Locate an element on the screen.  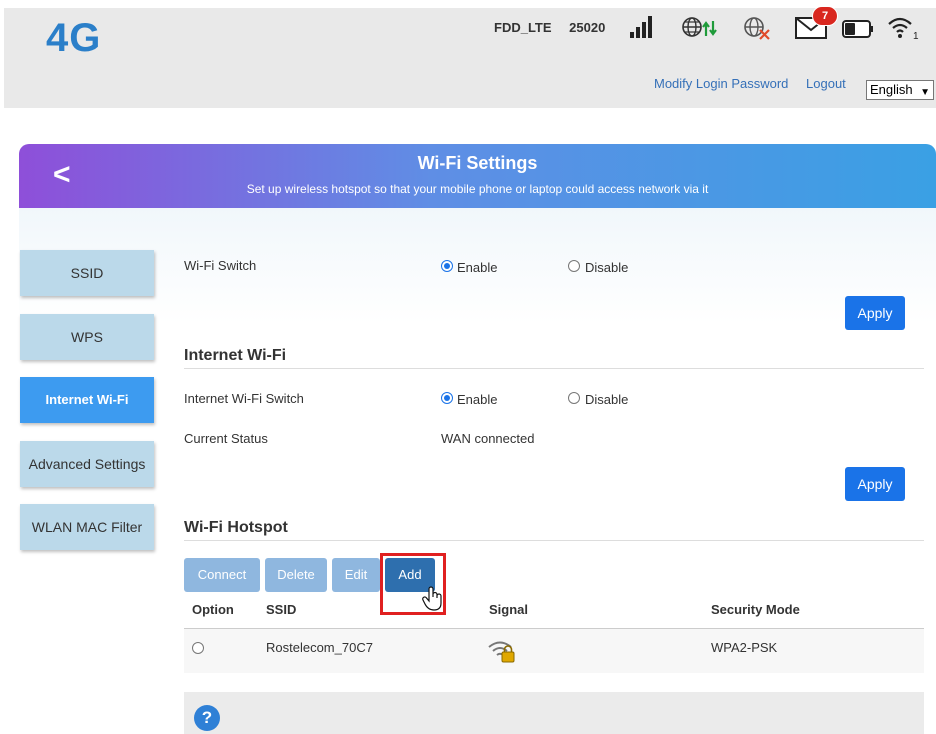
column-header-ssid: SSID is located at coordinates (281, 609).